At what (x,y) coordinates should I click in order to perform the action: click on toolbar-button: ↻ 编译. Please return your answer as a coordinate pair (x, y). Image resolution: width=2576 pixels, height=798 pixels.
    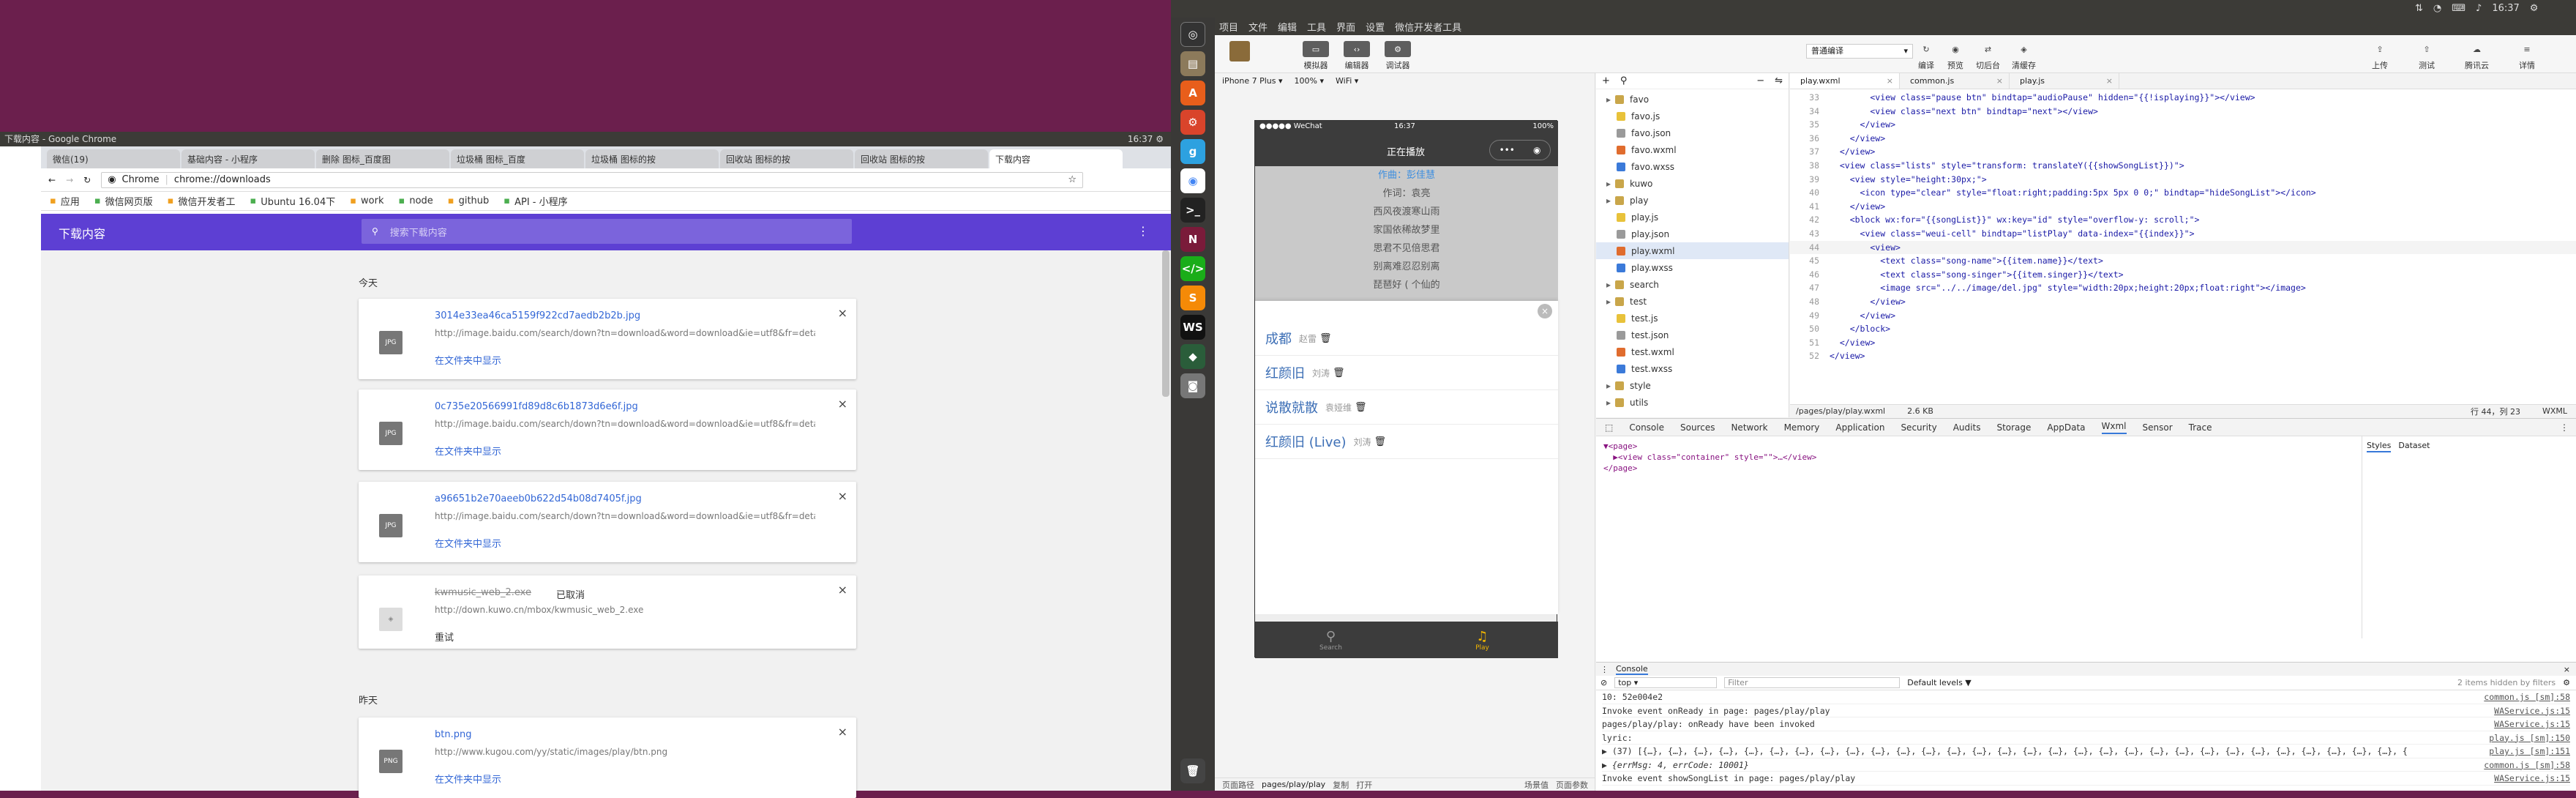
    Looking at the image, I should click on (1926, 56).